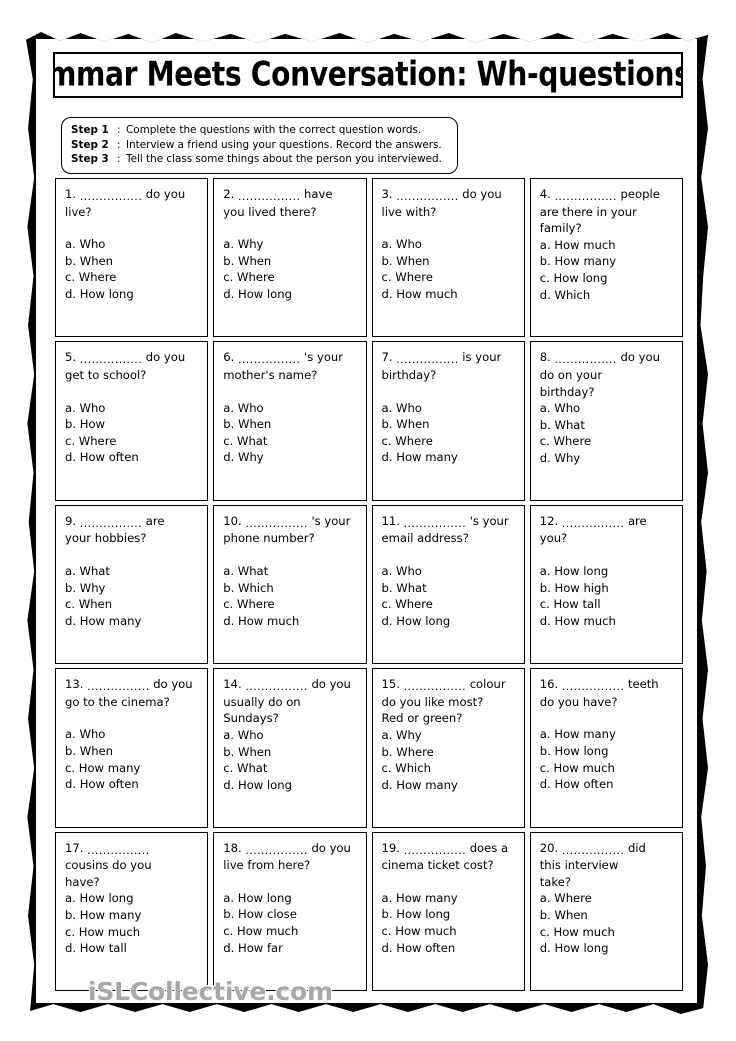 The height and width of the screenshot is (1041, 736). I want to click on answer-option: a. How many, so click(611, 734).